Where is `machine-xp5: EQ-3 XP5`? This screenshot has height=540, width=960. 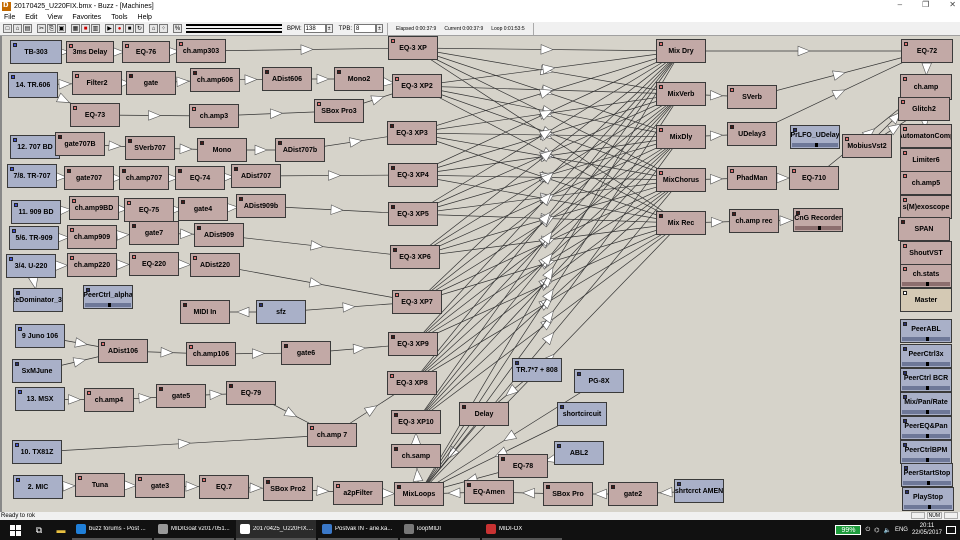
machine-xp5: EQ-3 XP5 is located at coordinates (413, 214).